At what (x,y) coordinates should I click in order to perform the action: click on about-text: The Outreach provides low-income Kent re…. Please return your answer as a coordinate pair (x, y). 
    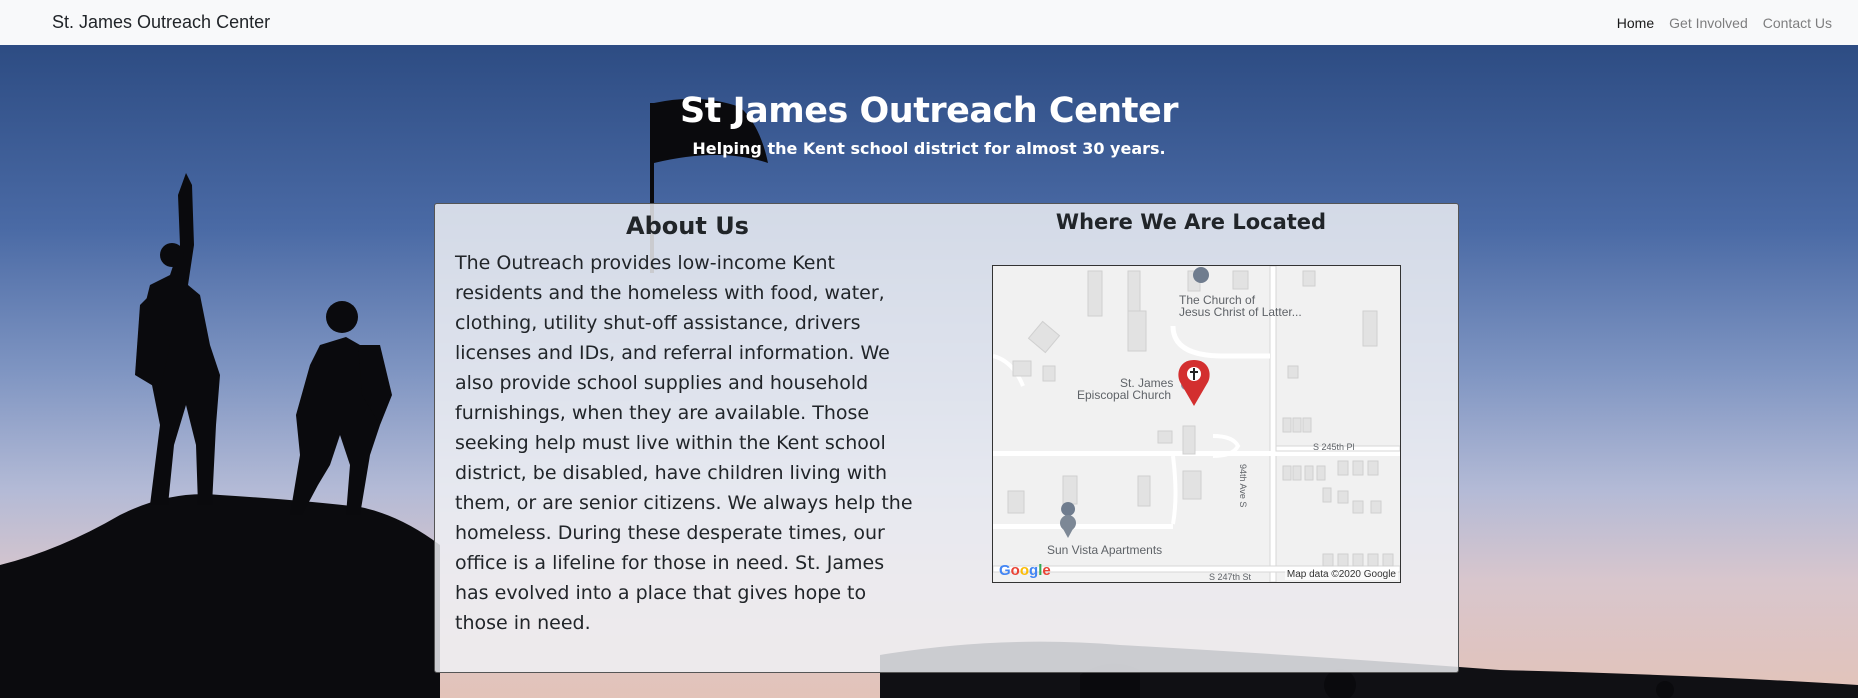
    Looking at the image, I should click on (684, 443).